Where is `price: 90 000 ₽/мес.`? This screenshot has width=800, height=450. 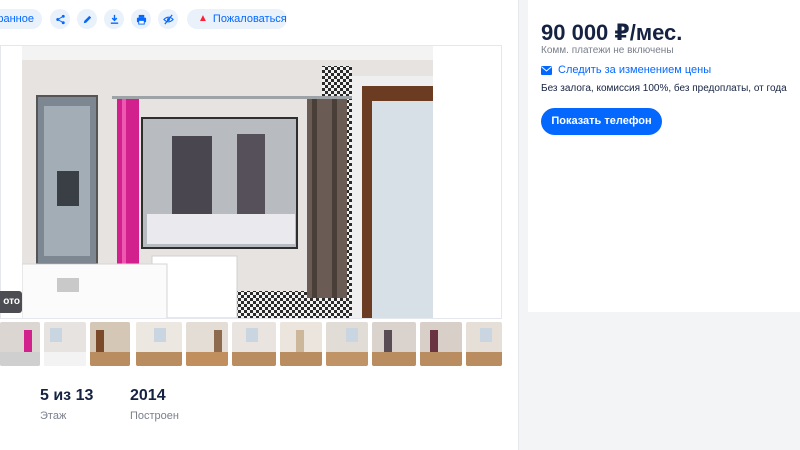
price: 90 000 ₽/мес. is located at coordinates (612, 32).